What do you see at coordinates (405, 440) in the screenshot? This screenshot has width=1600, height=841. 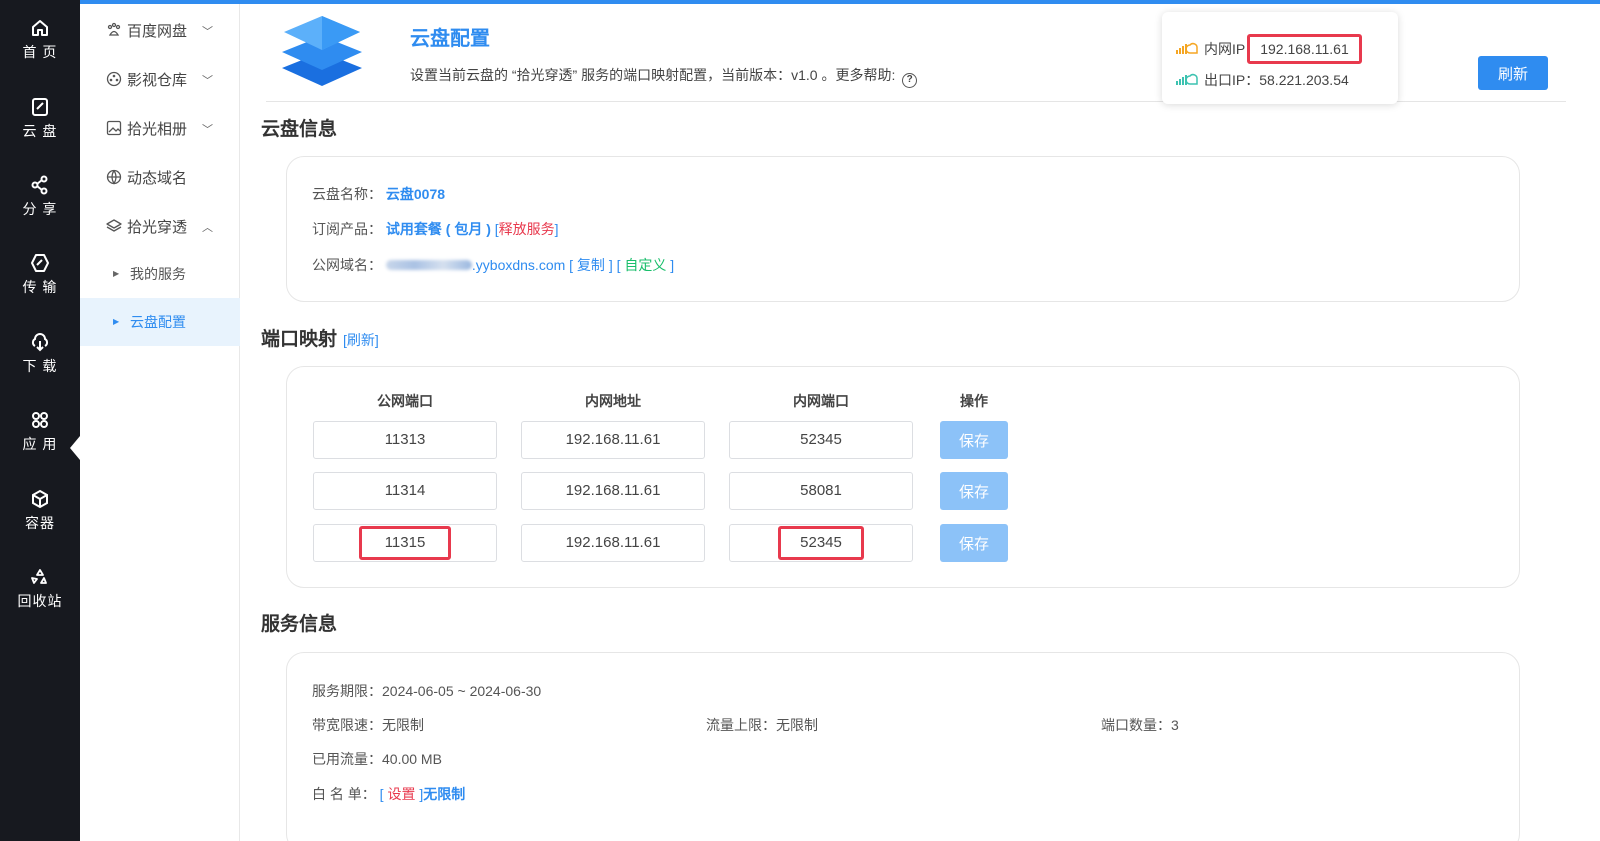 I see `public-port-input: 11313` at bounding box center [405, 440].